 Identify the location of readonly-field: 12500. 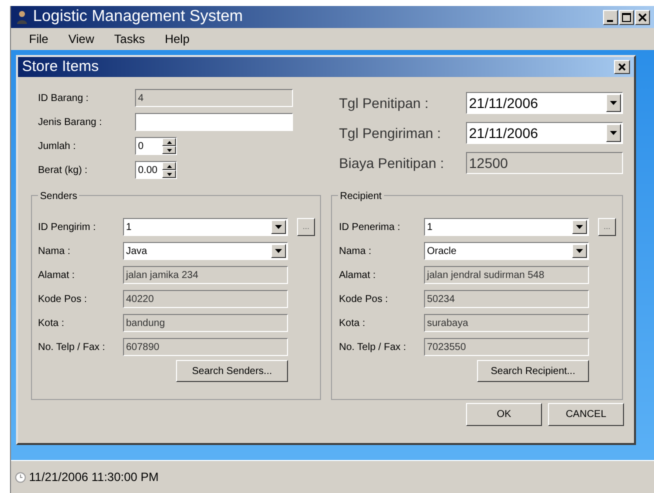
(544, 163).